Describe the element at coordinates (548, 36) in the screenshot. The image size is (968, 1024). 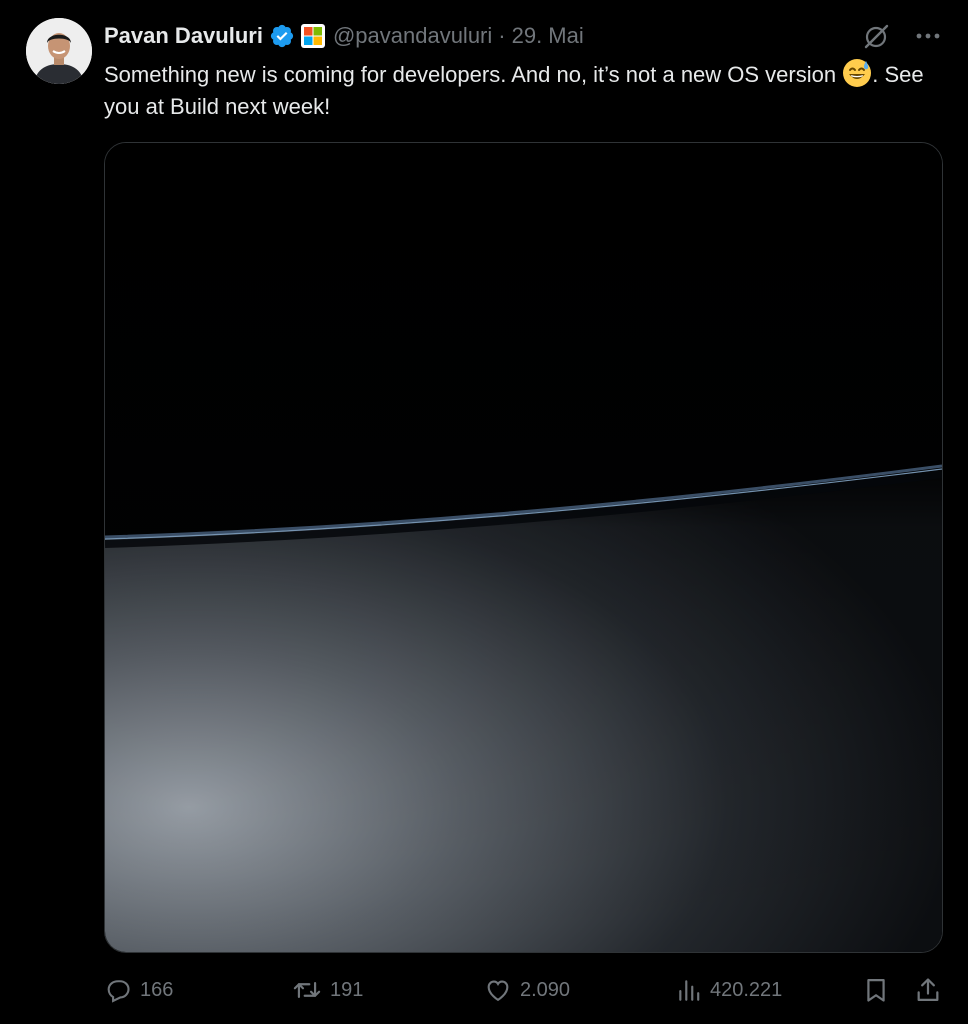
I see `post-date: 29. Mai` at that location.